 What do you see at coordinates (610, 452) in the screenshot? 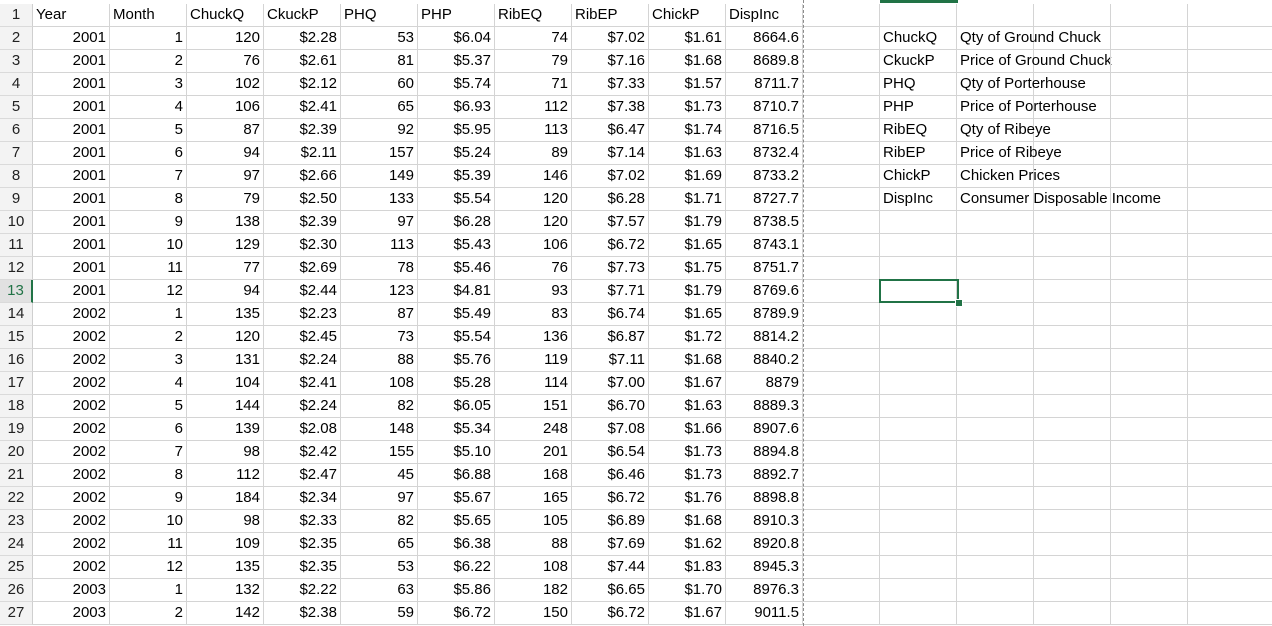
I see `data-cell: $6.54` at bounding box center [610, 452].